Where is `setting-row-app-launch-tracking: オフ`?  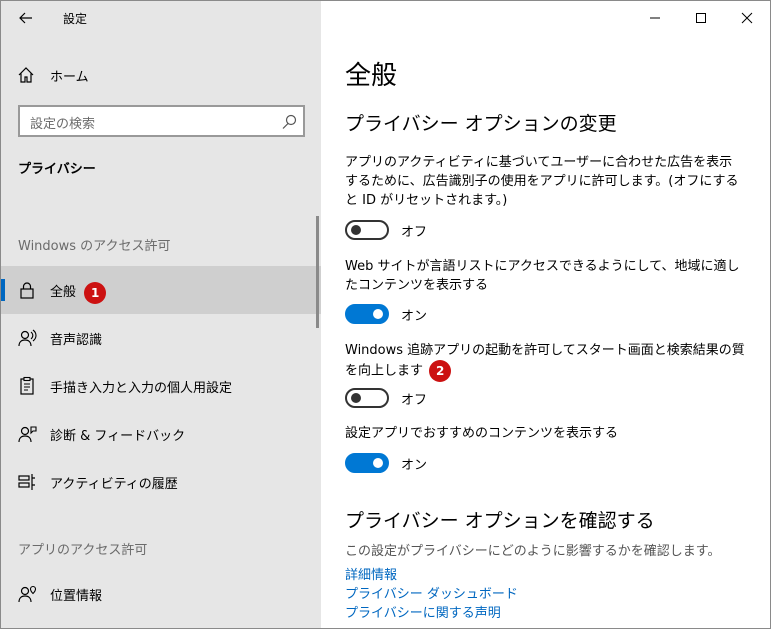
setting-row-app-launch-tracking: オフ is located at coordinates (386, 398).